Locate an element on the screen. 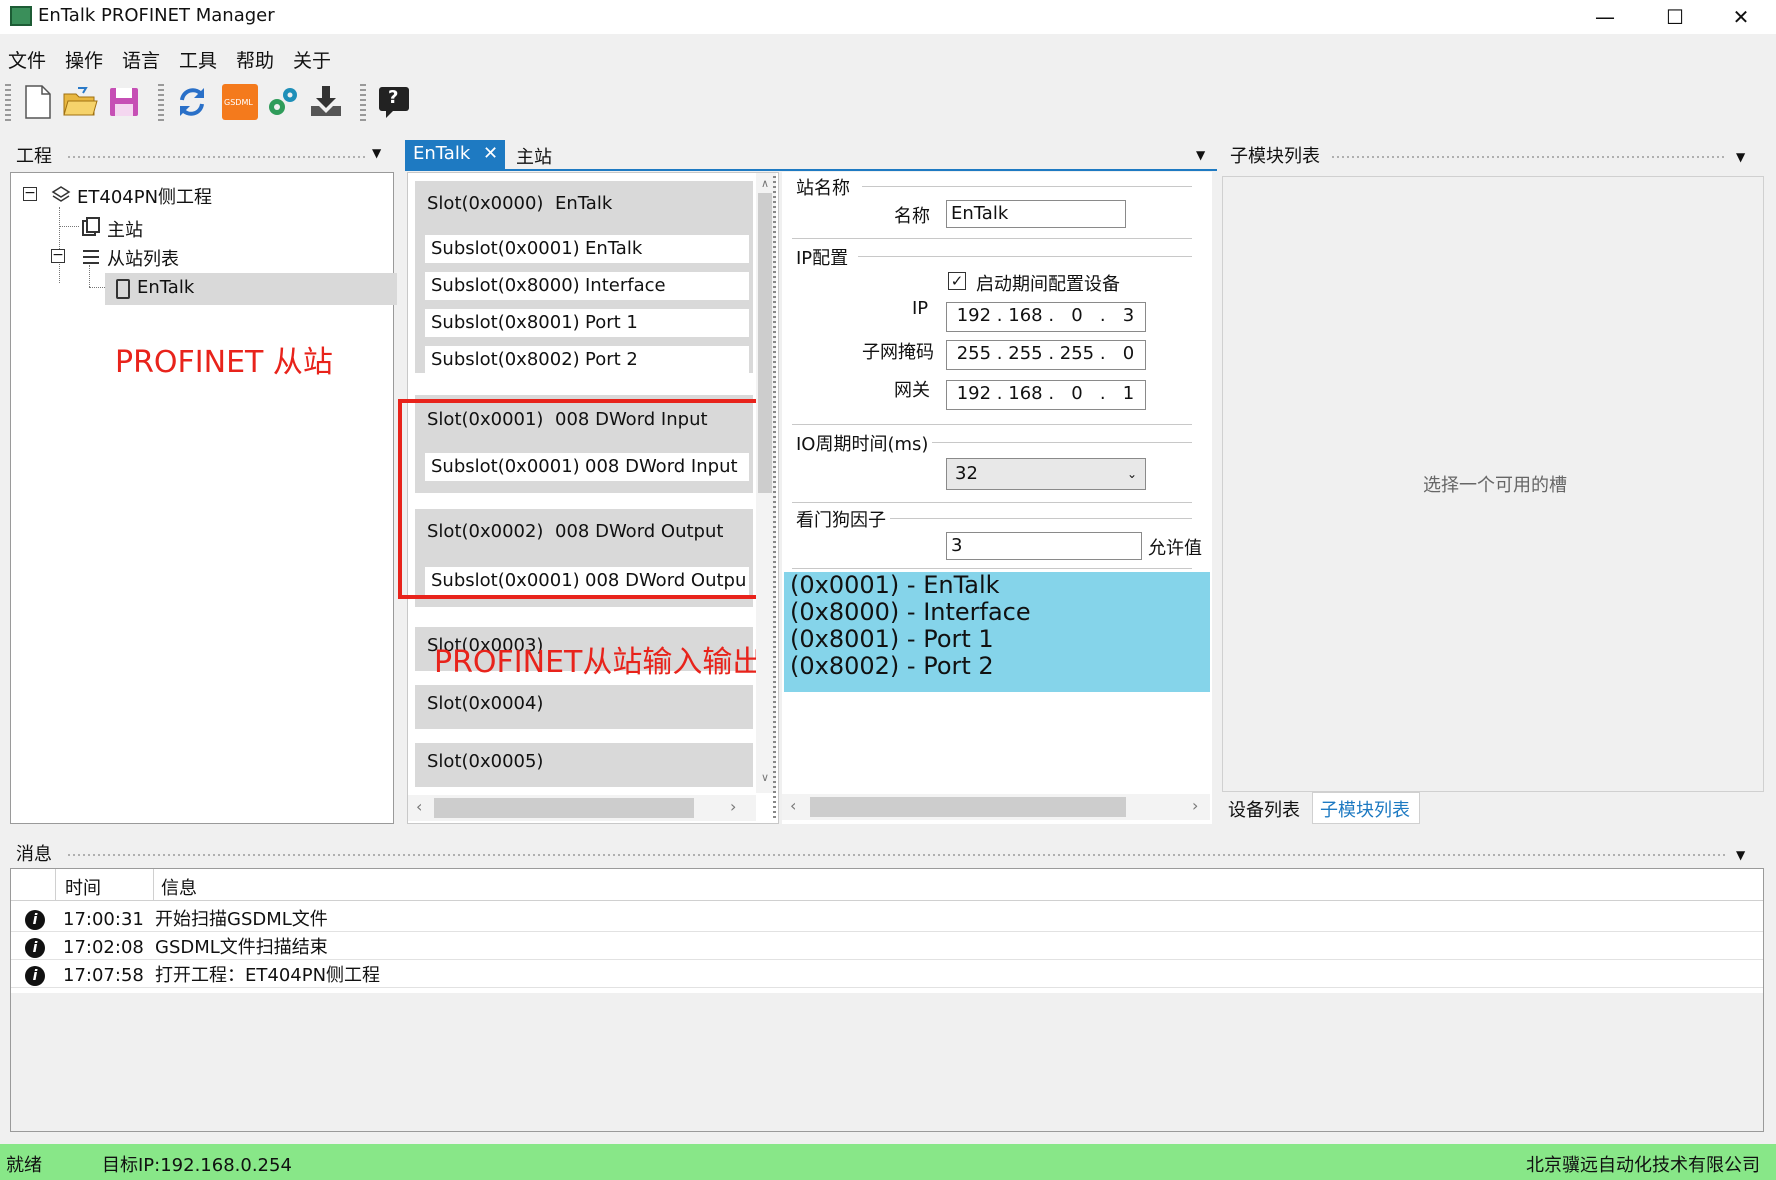 The width and height of the screenshot is (1776, 1180). tab-entalk: EnTalk ✕ is located at coordinates (455, 155).